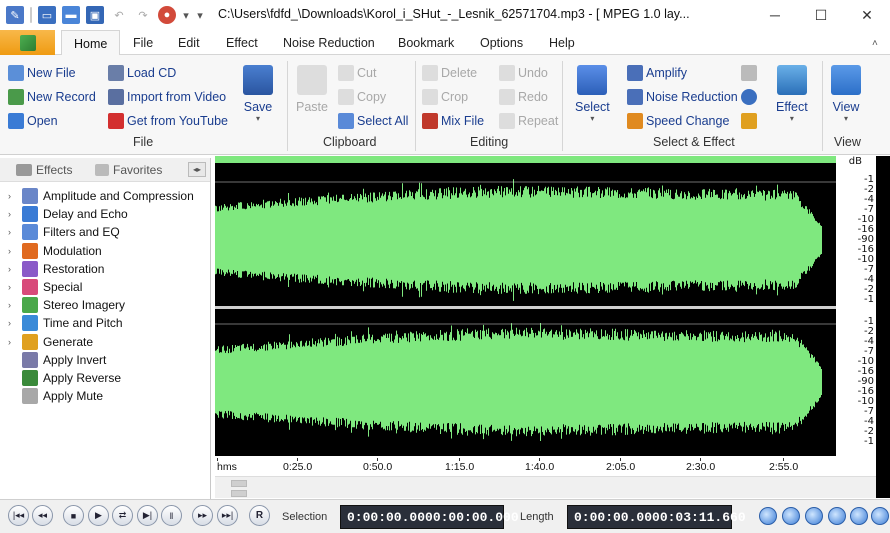 The height and width of the screenshot is (533, 890). Describe the element at coordinates (258, 94) in the screenshot. I see `save-button: Save ▾` at that location.